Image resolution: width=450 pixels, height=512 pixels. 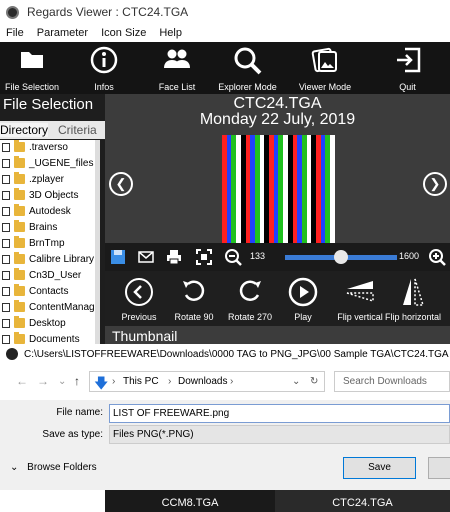 I want to click on window-title: Regards Viewer : CTC24.TGA, so click(x=108, y=12).